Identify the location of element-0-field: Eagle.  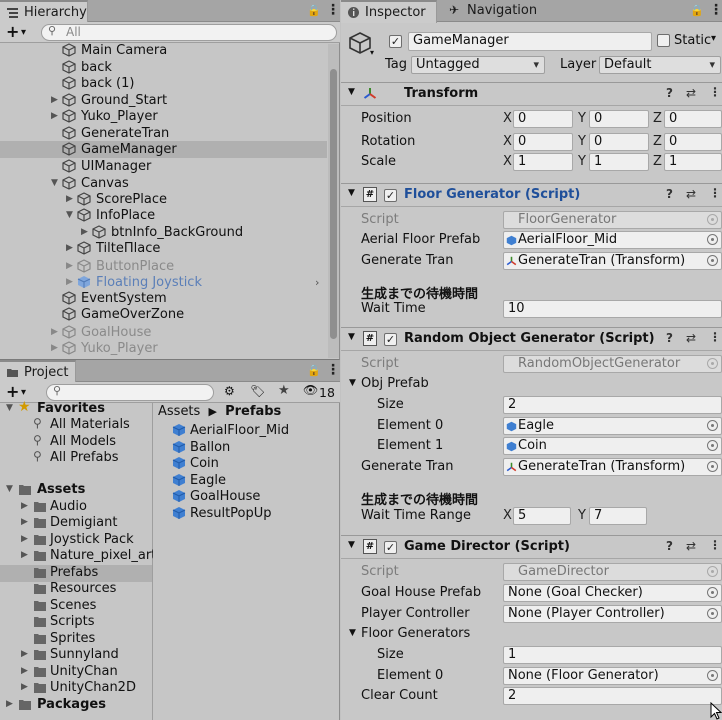
(612, 426).